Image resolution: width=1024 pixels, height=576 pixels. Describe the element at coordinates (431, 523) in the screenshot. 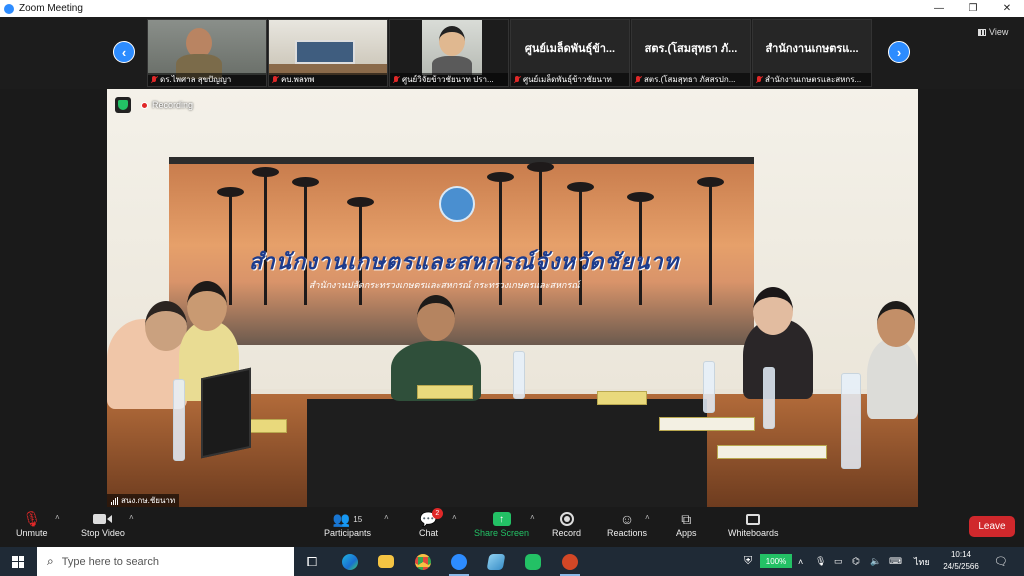

I see `chat-button: 💬 2 Chat` at that location.